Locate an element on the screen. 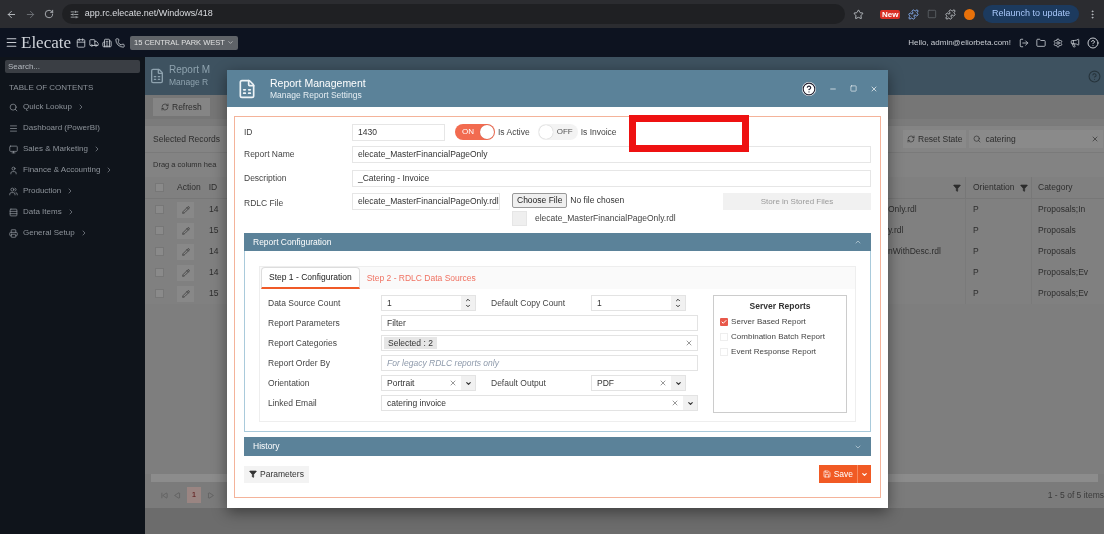 This screenshot has height=534, width=1104. input-field: elecate_MasterFinancialPageOnly.rdl is located at coordinates (426, 201).